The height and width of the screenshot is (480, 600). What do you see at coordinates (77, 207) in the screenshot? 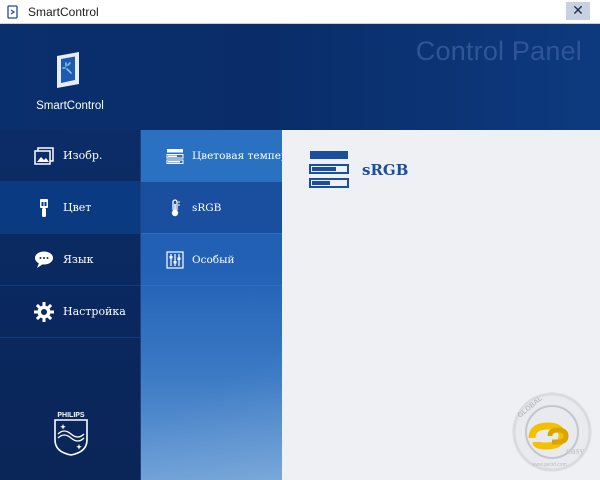
I see `main-item-label: Цвет` at bounding box center [77, 207].